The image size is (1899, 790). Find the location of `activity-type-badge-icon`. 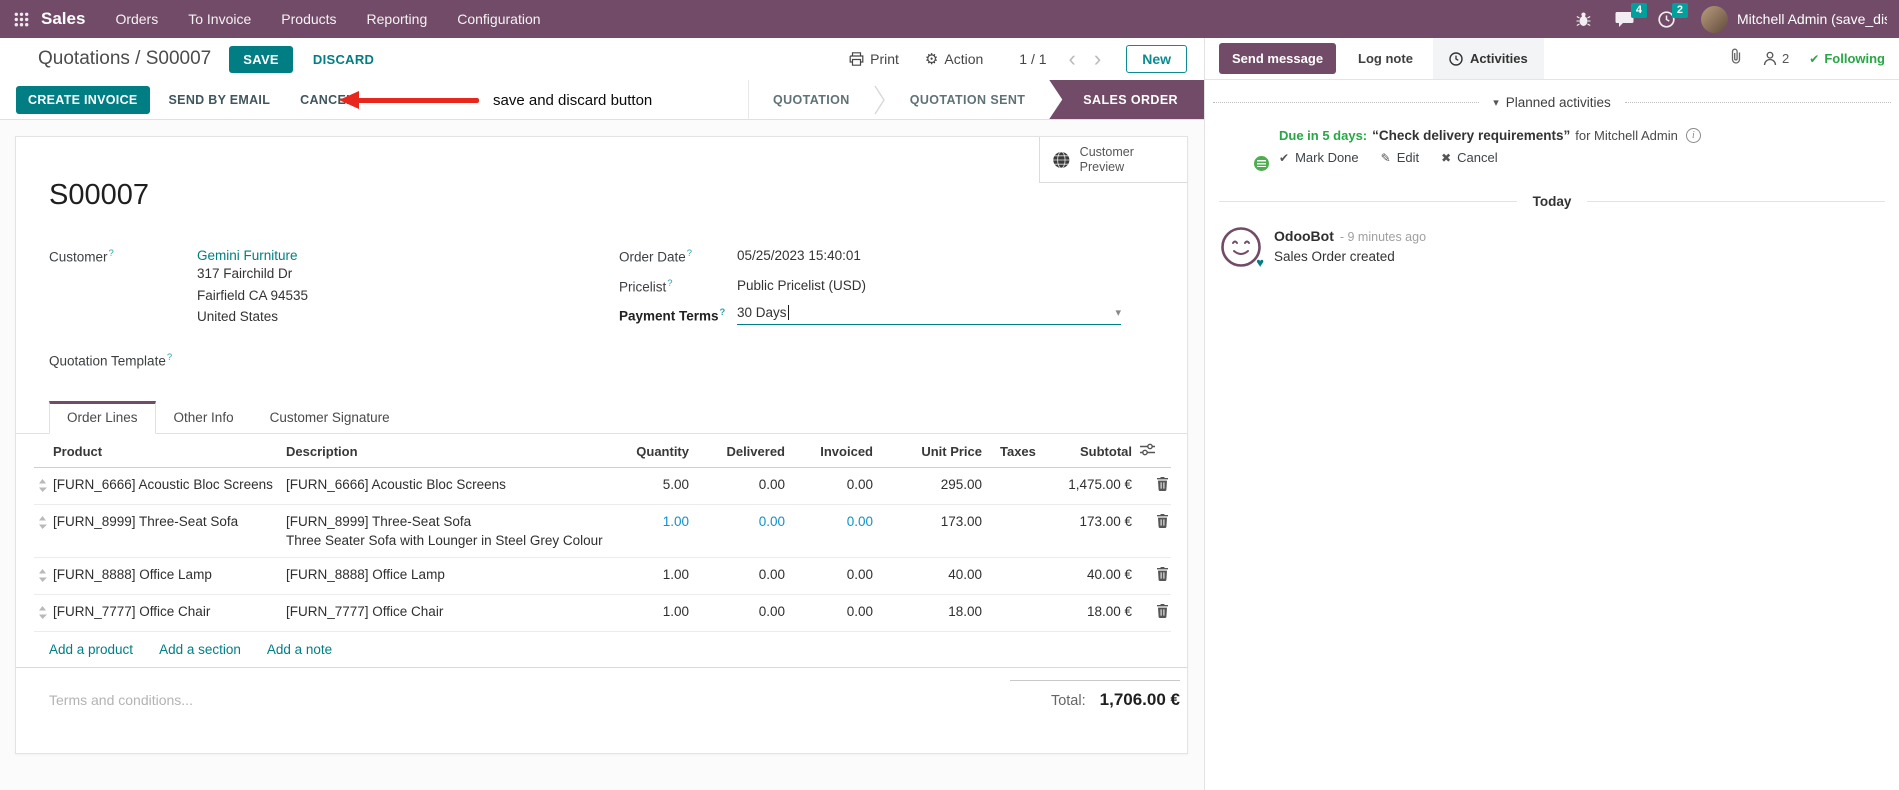

activity-type-badge-icon is located at coordinates (1261, 163).